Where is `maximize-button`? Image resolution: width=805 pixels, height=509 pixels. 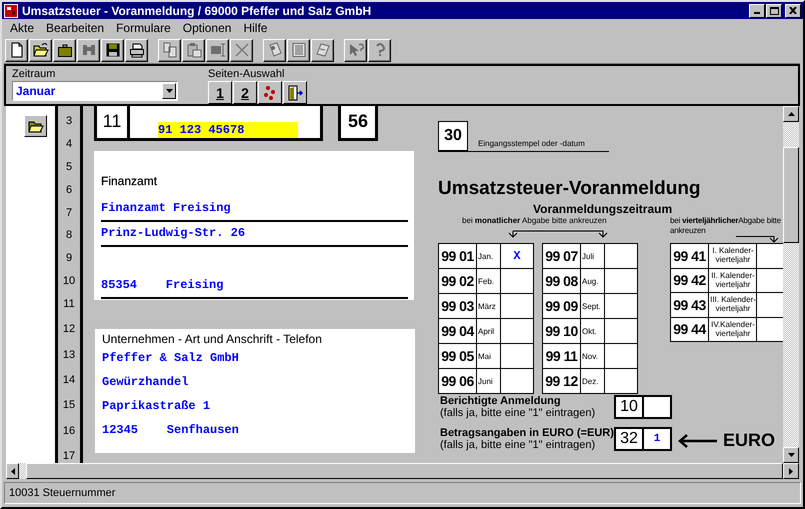
maximize-button is located at coordinates (774, 11).